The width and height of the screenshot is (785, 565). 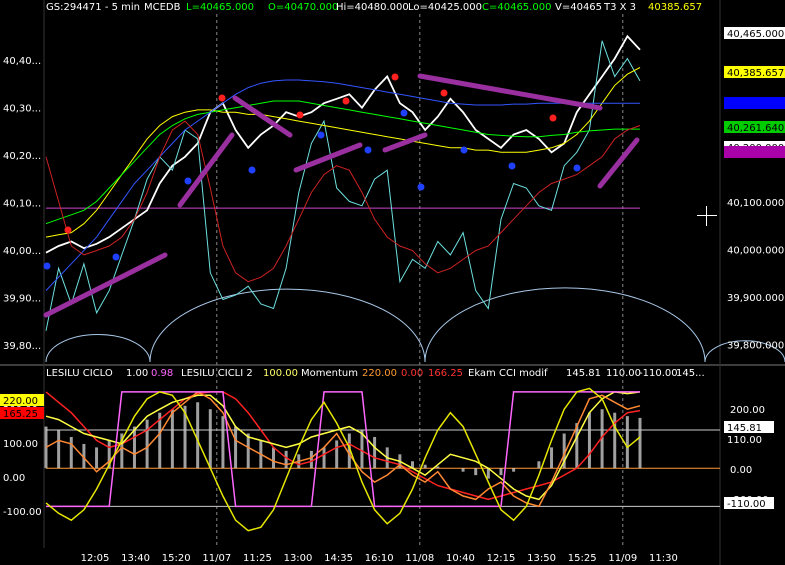 What do you see at coordinates (20, 444) in the screenshot?
I see `indicator-y-tick-left: 100.00` at bounding box center [20, 444].